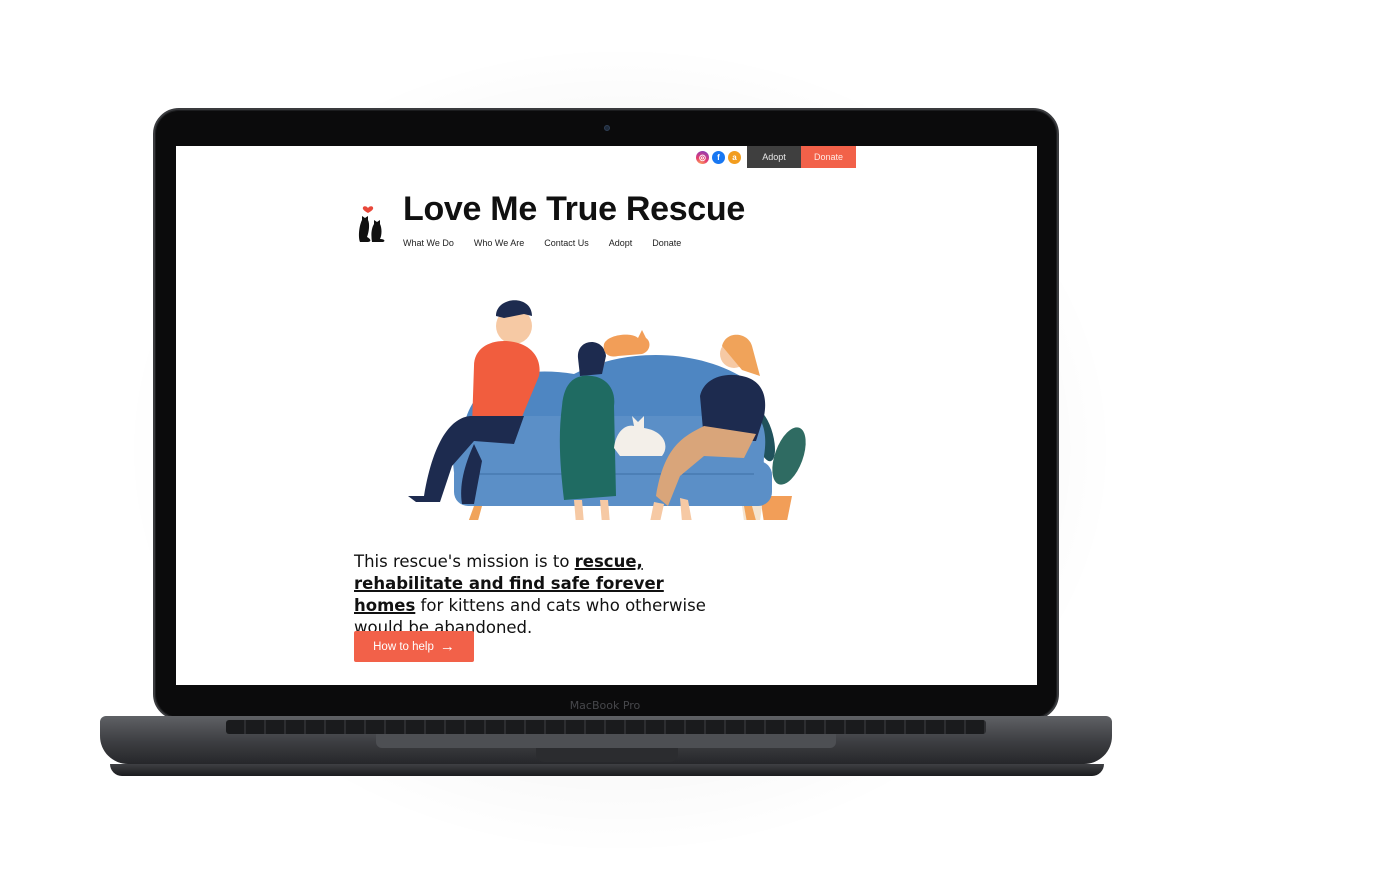 This screenshot has height=877, width=1388. Describe the element at coordinates (606, 741) in the screenshot. I see `trackpad` at that location.